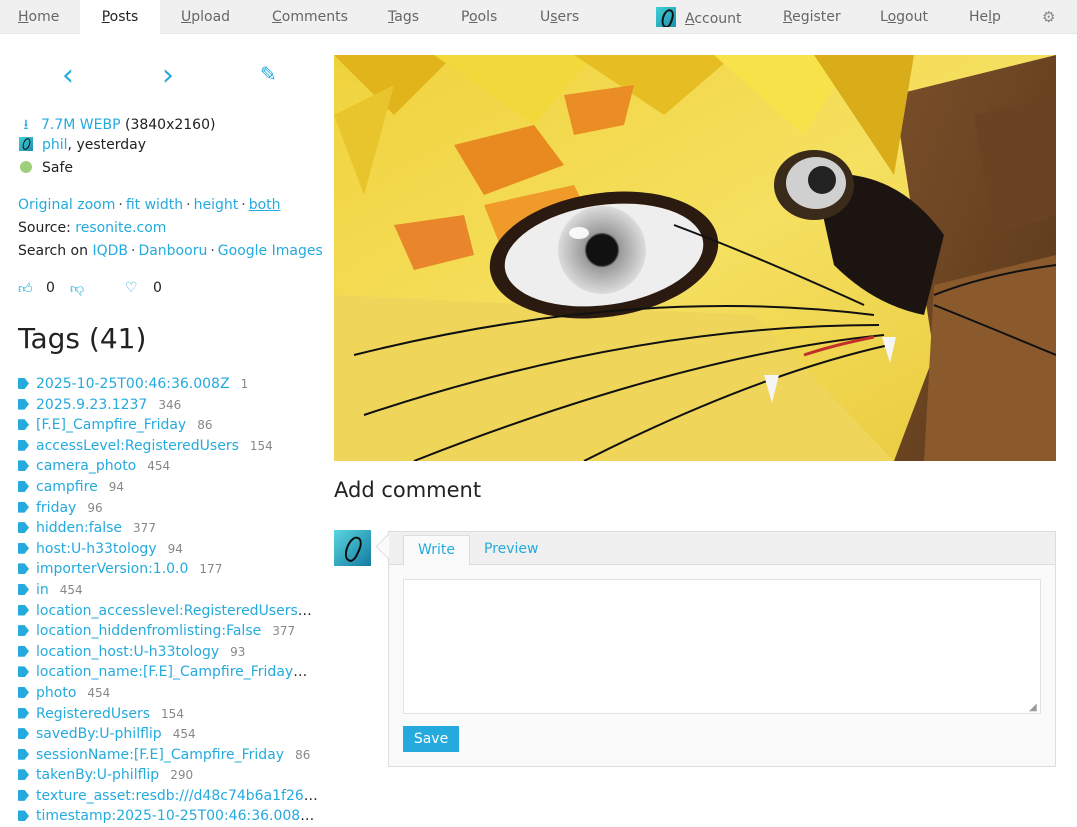 The image size is (1077, 827). What do you see at coordinates (985, 17) in the screenshot?
I see `nav-help: Help` at bounding box center [985, 17].